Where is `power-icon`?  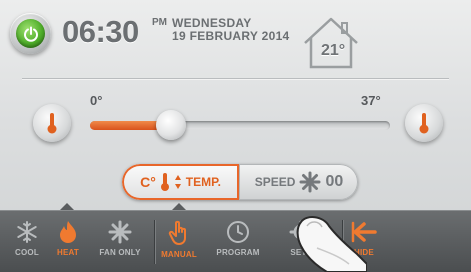
power-icon is located at coordinates (30, 33).